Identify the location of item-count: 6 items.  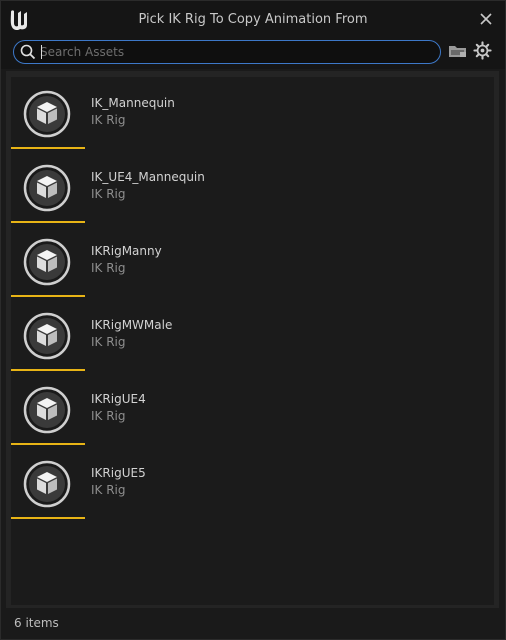
(36, 623).